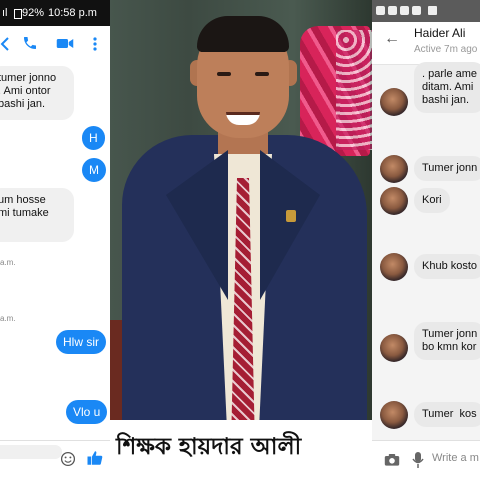 Image resolution: width=480 pixels, height=480 pixels. Describe the element at coordinates (209, 447) in the screenshot. I see `photo-caption: শিক্ষক হায়দার আলী` at that location.